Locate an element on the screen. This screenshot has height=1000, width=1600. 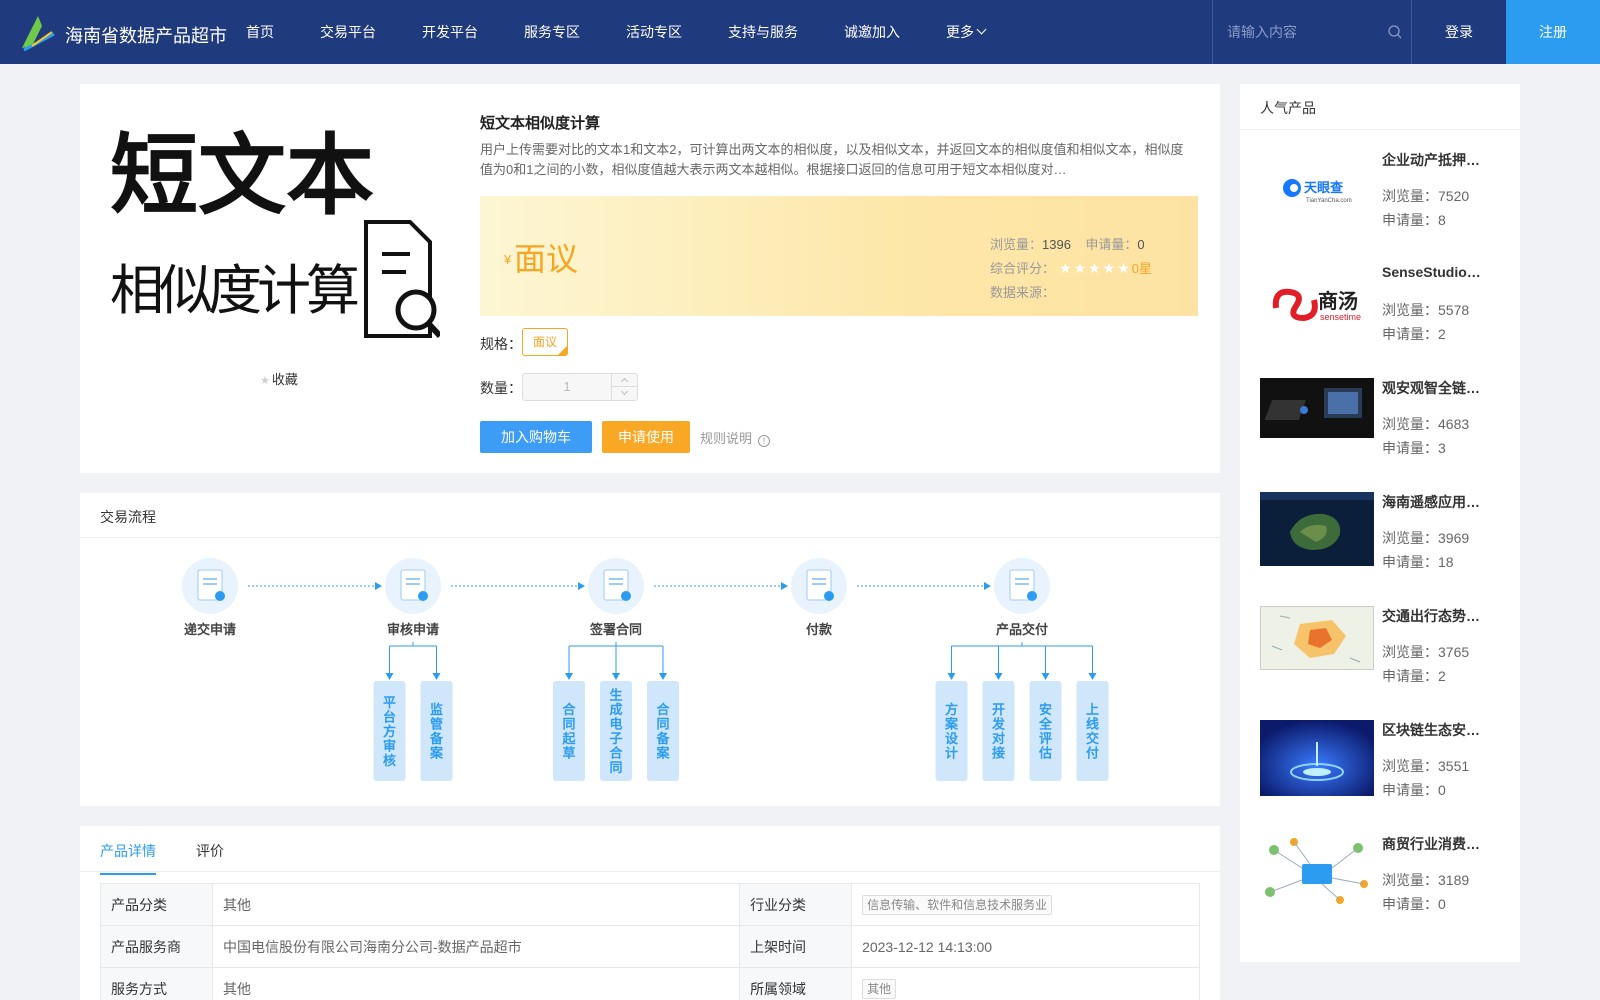
rating-line: 综合评分： ★★★★★0星 is located at coordinates (1071, 267).